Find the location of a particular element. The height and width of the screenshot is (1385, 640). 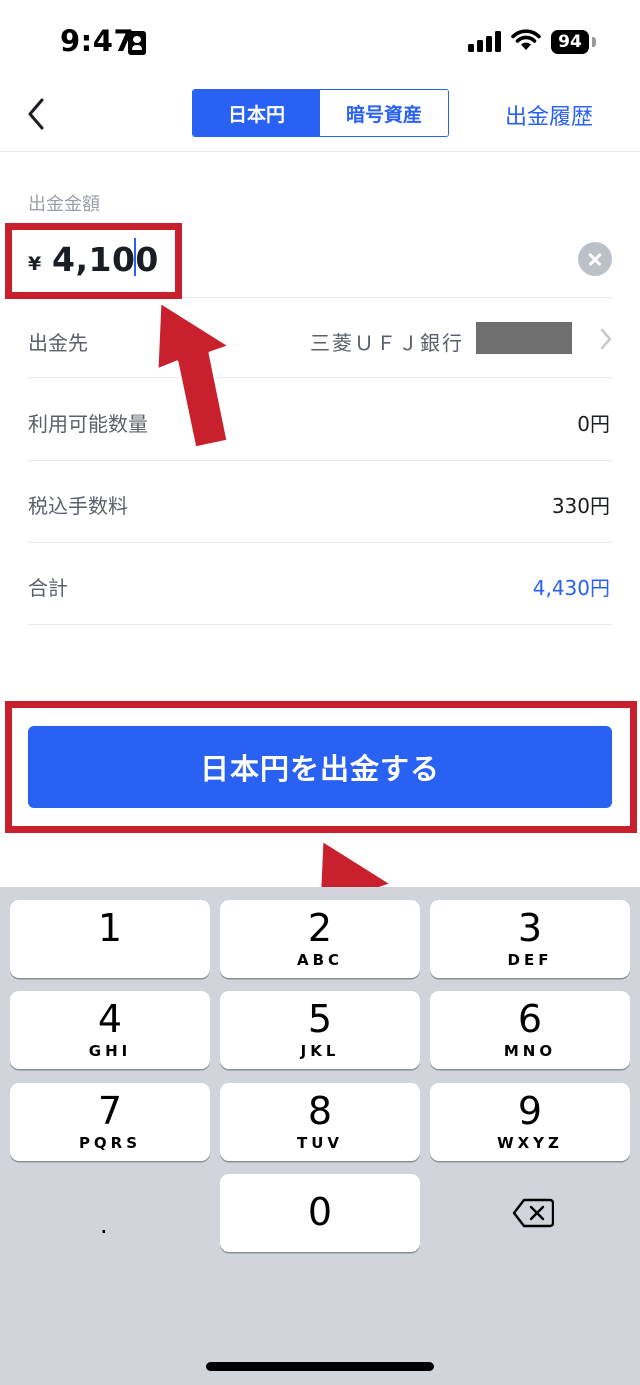

redacted-account is located at coordinates (524, 338).